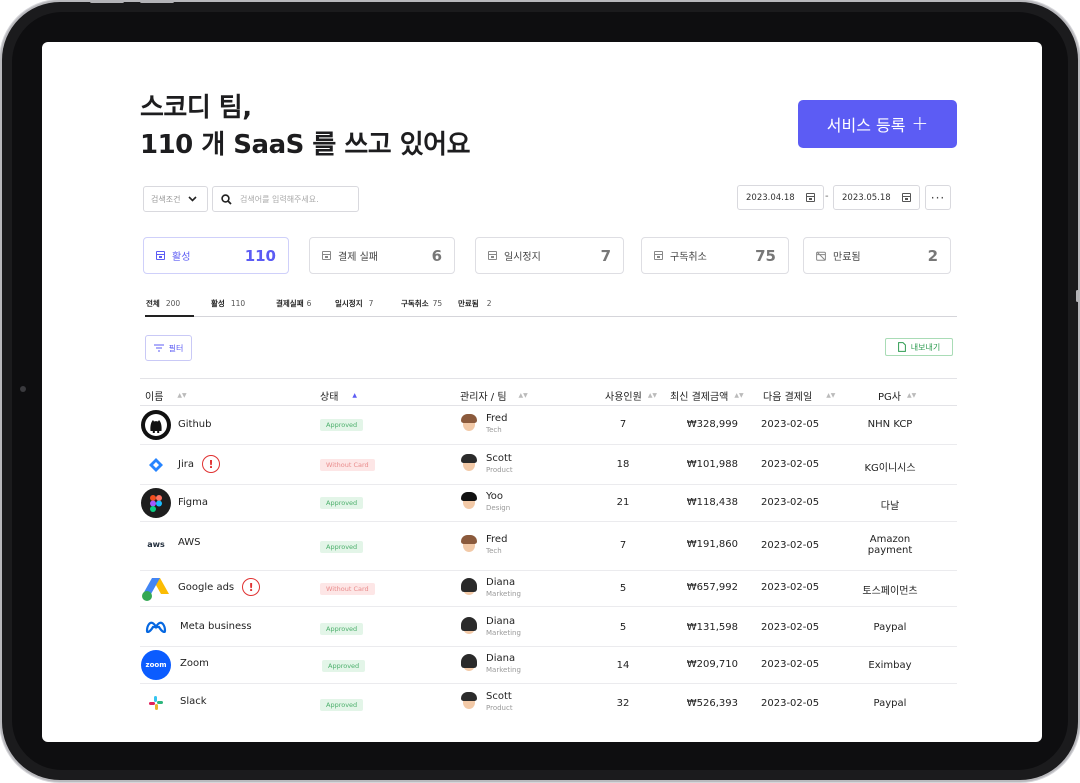  What do you see at coordinates (499, 708) in the screenshot?
I see `manager-team: Product` at bounding box center [499, 708].